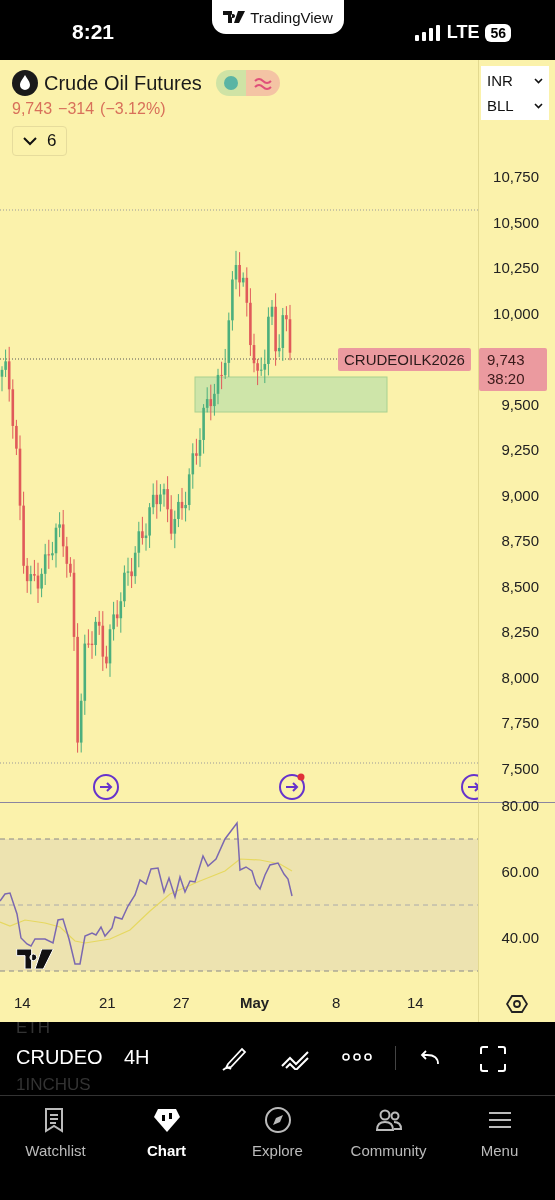  What do you see at coordinates (336, 1002) in the screenshot?
I see `time-tick: 8` at bounding box center [336, 1002].